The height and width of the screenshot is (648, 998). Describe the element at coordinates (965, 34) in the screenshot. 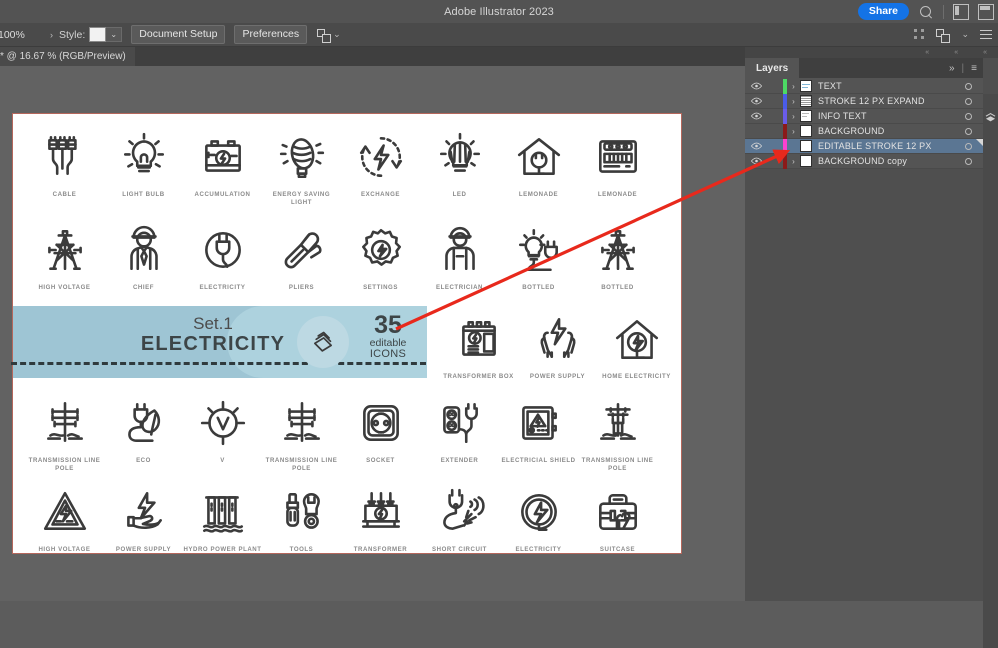

I see `distribute-caret-icon: ⌄` at that location.